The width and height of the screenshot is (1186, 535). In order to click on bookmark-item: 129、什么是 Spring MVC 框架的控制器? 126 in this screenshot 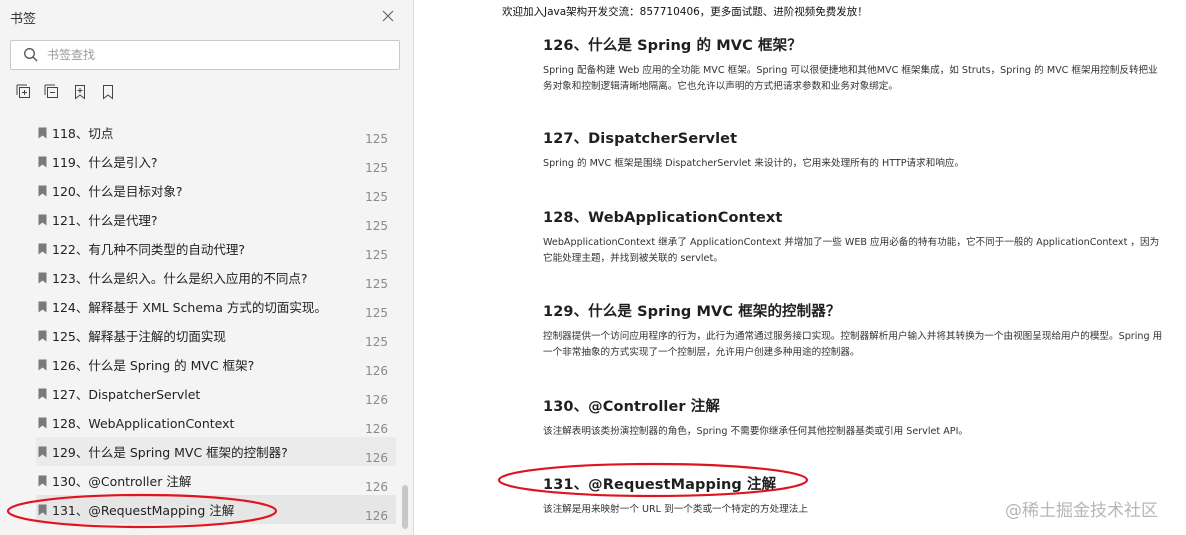, I will do `click(216, 451)`.